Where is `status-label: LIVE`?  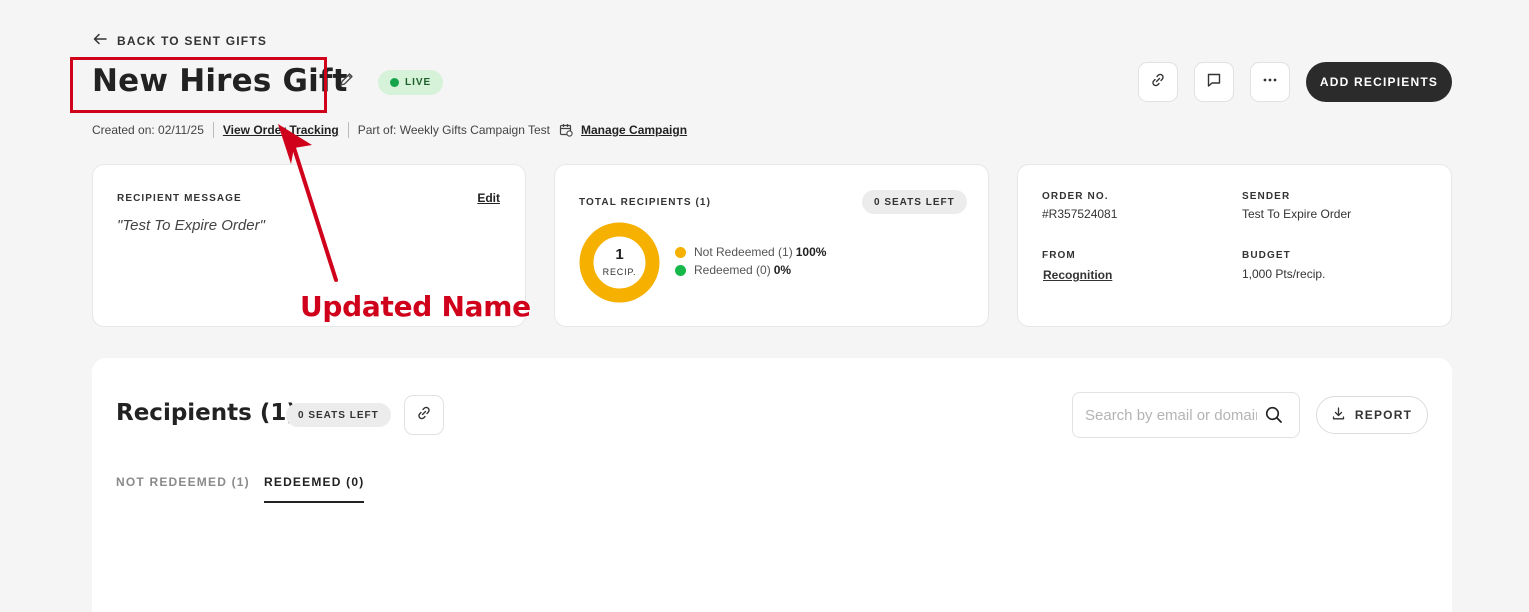
status-label: LIVE is located at coordinates (418, 82).